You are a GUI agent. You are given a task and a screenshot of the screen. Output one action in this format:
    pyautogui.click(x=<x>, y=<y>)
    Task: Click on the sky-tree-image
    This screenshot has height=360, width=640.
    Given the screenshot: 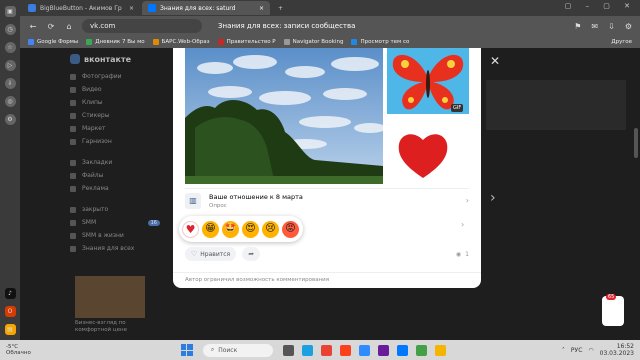 What is the action you would take?
    pyautogui.click(x=284, y=116)
    